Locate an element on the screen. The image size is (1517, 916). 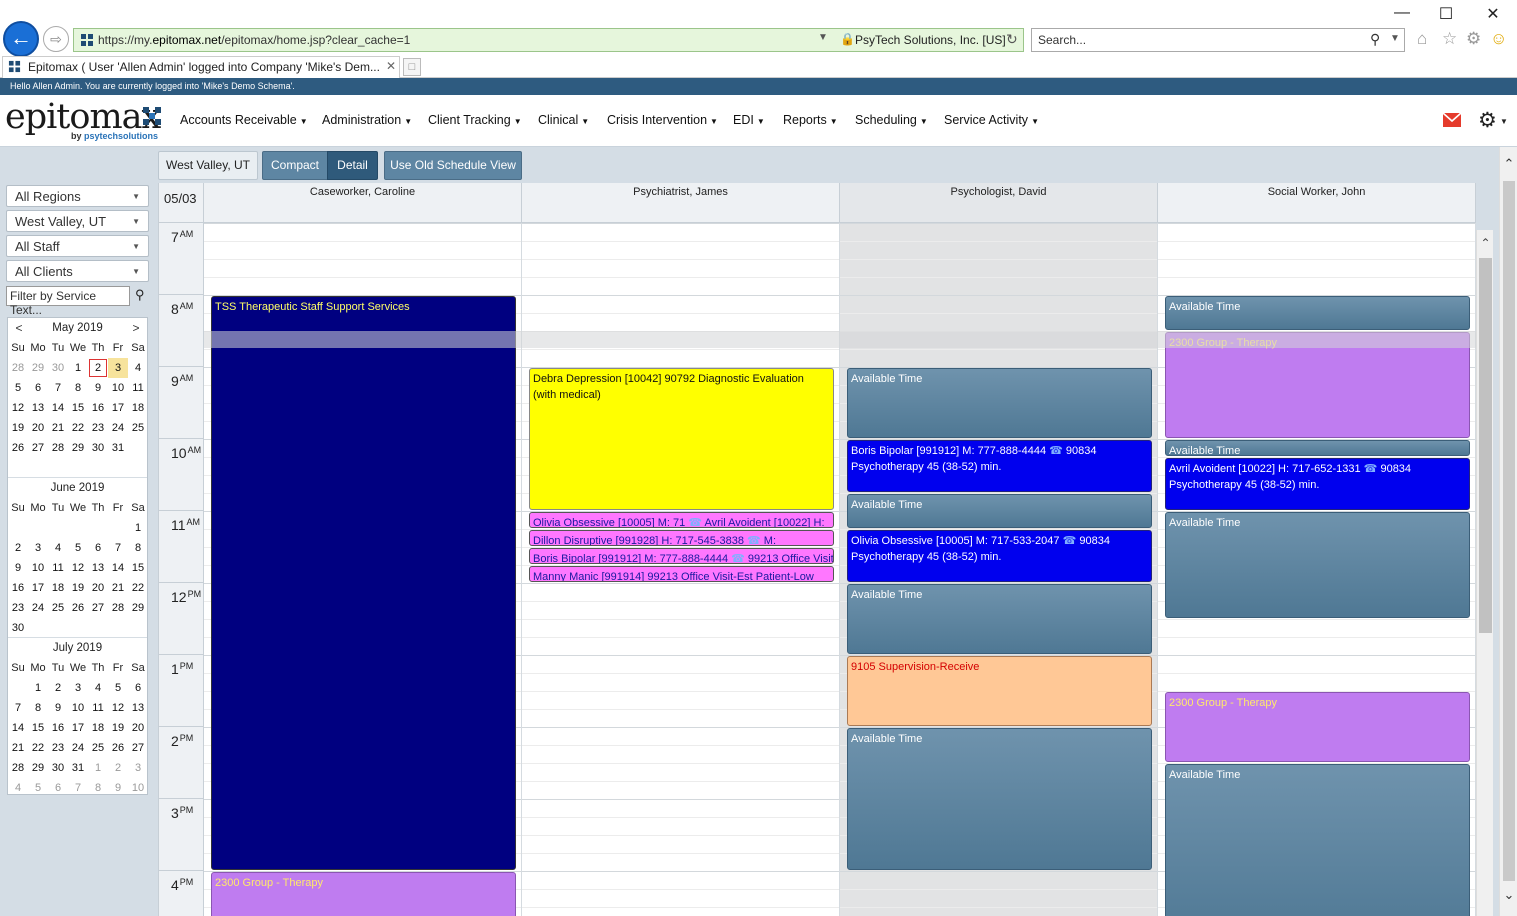
favorites-star-icon: ☆ is located at coordinates (1449, 39).